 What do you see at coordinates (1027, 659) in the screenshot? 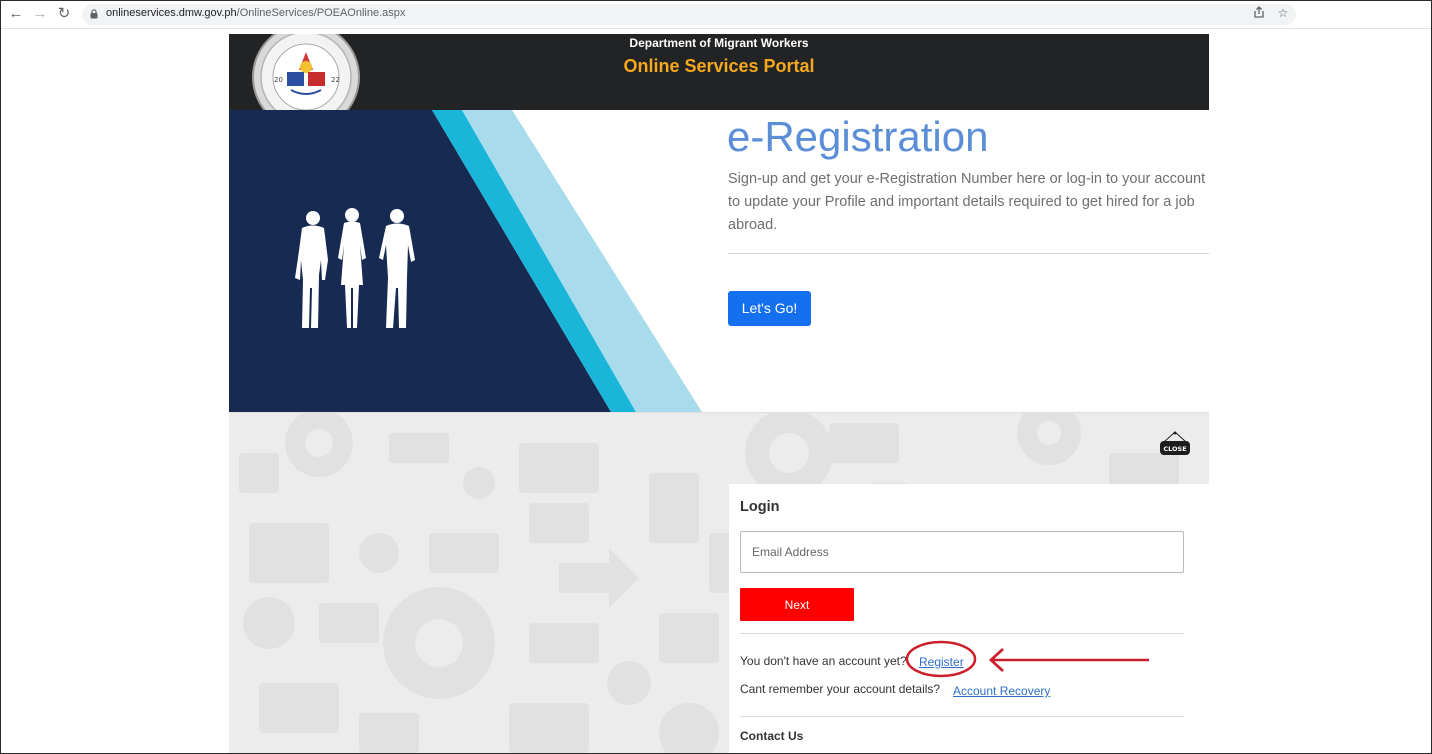
I see `annotation-overlay` at bounding box center [1027, 659].